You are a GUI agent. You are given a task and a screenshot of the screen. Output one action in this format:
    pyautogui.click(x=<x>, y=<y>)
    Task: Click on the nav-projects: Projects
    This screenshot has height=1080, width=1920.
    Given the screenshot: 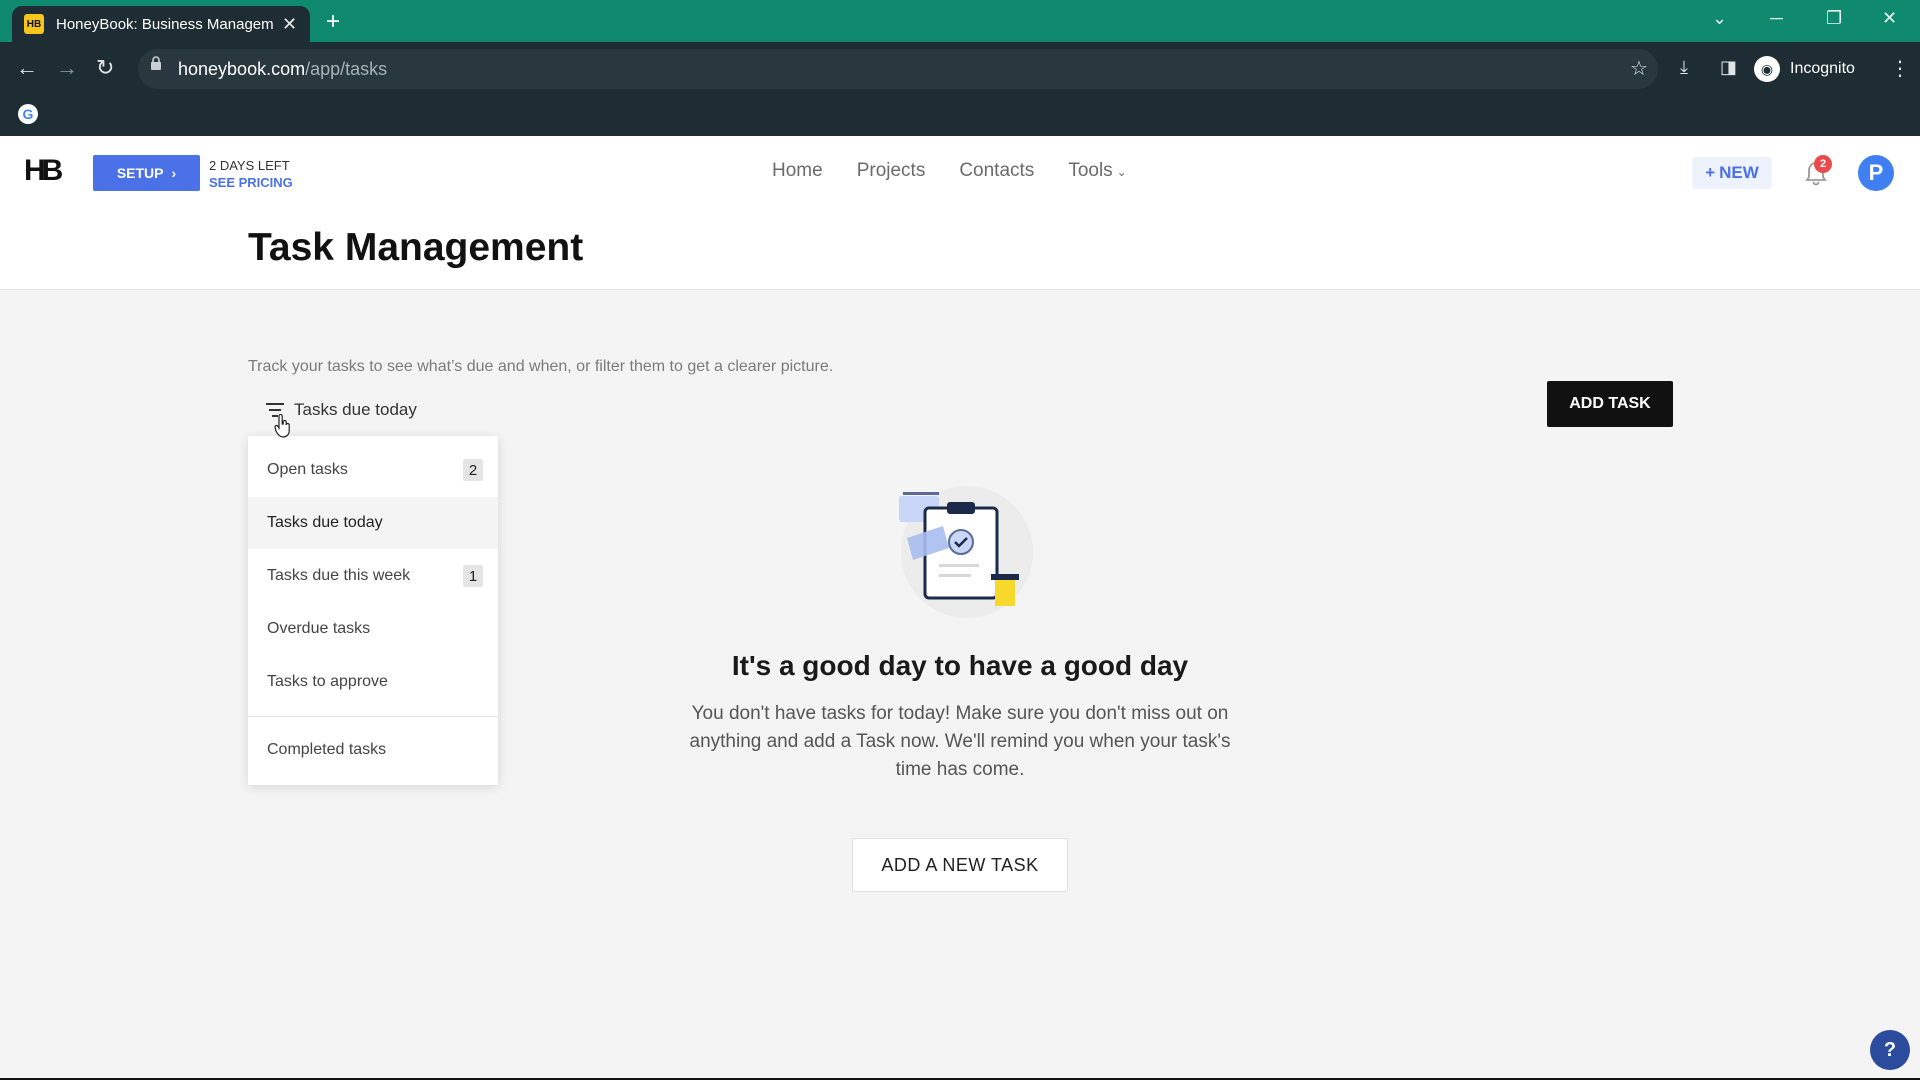 What is the action you would take?
    pyautogui.click(x=891, y=171)
    